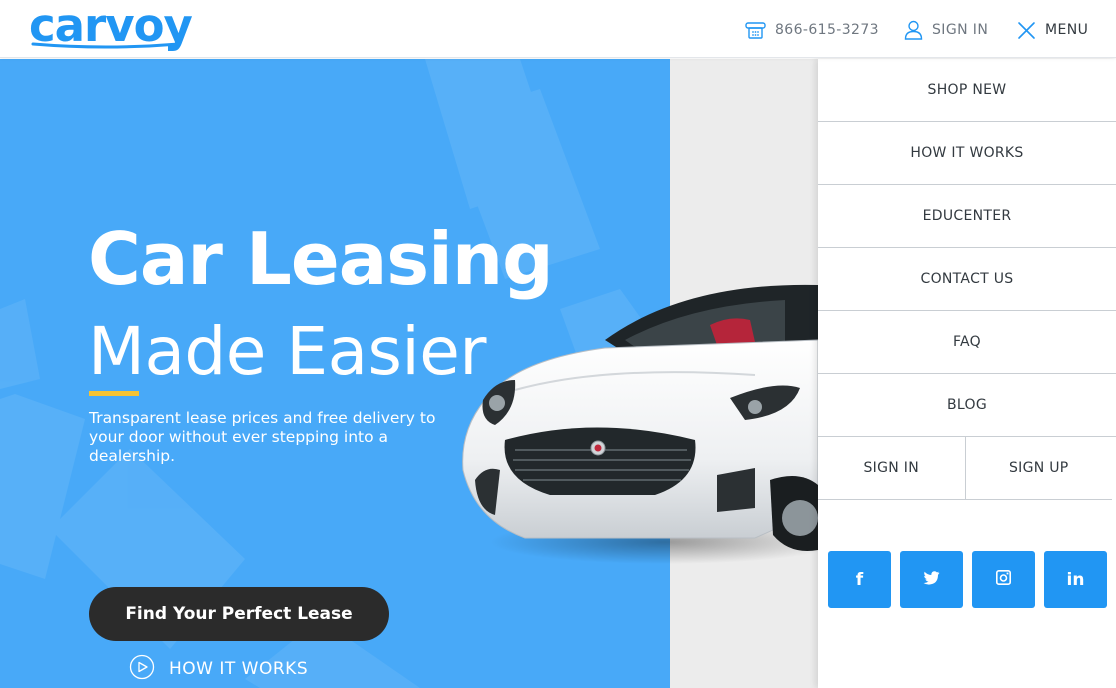 The width and height of the screenshot is (1116, 688). I want to click on headline-accent-bar, so click(114, 393).